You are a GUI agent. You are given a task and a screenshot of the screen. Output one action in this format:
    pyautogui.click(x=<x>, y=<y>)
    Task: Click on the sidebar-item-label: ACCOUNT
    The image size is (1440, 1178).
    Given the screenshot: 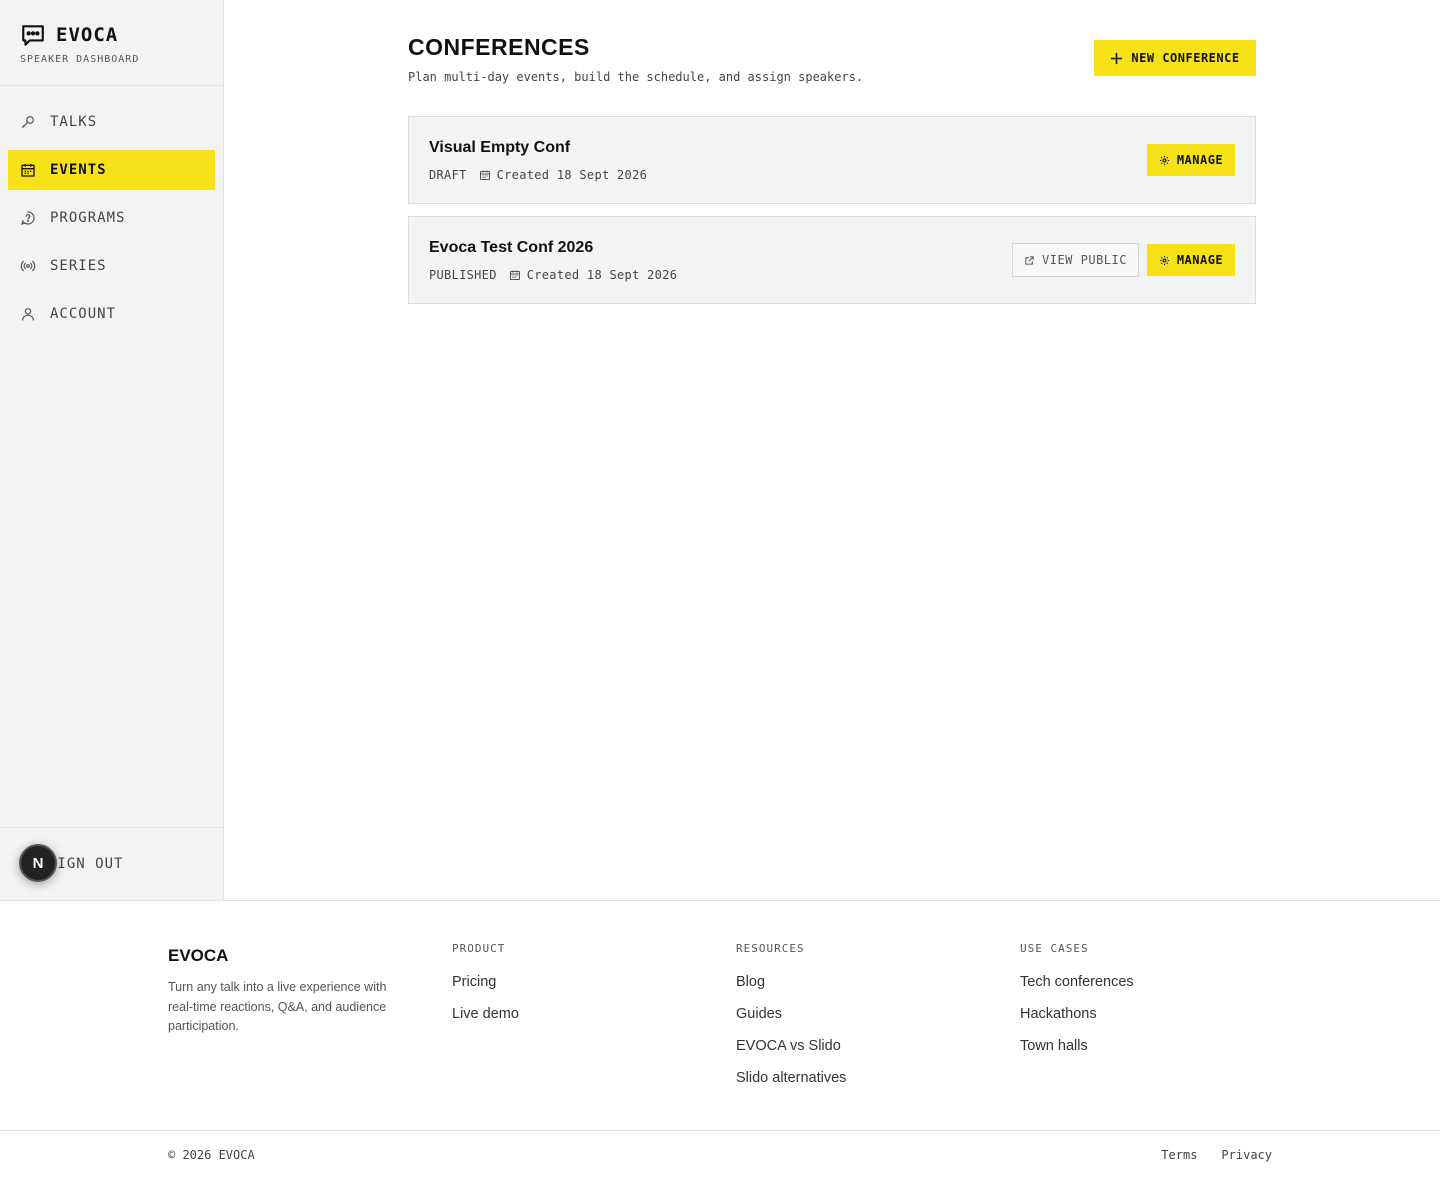 What is the action you would take?
    pyautogui.click(x=83, y=314)
    